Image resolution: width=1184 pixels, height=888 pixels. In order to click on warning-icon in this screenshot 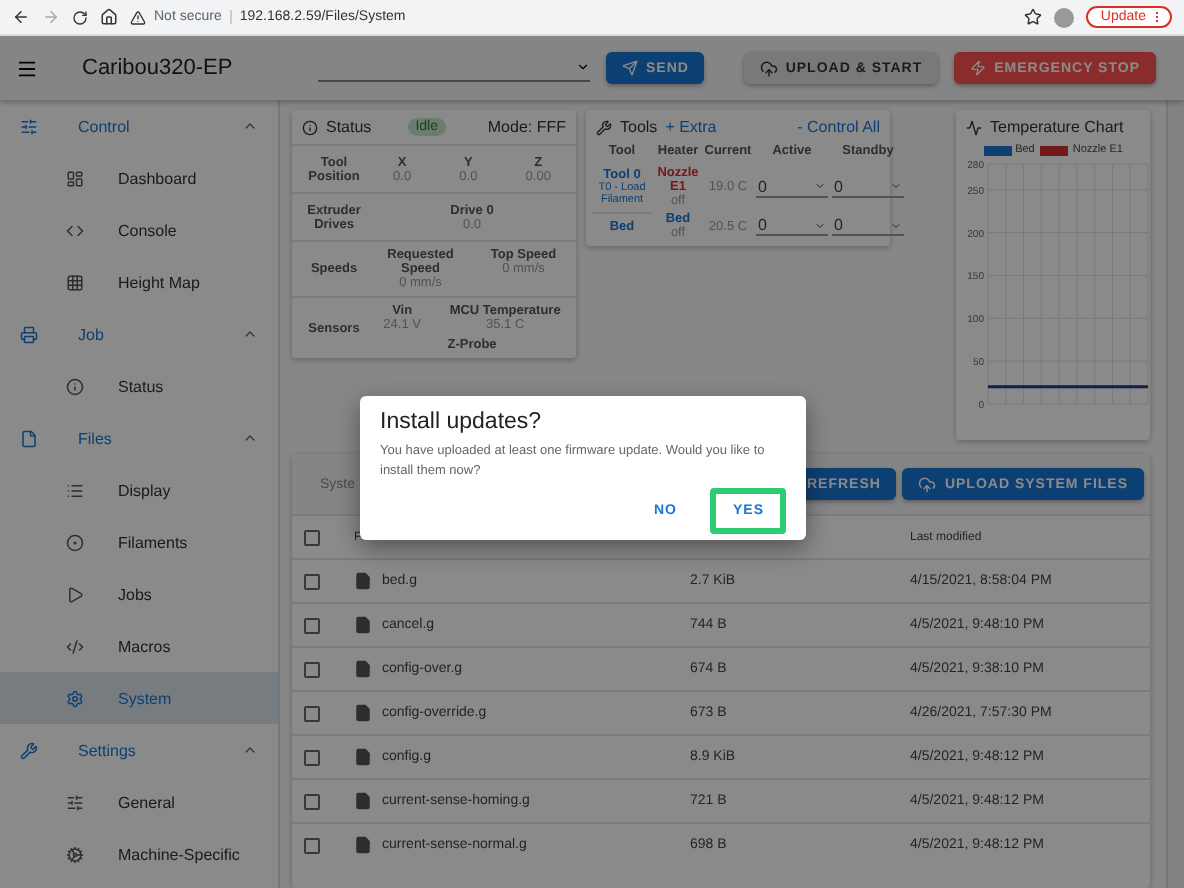, I will do `click(138, 17)`.